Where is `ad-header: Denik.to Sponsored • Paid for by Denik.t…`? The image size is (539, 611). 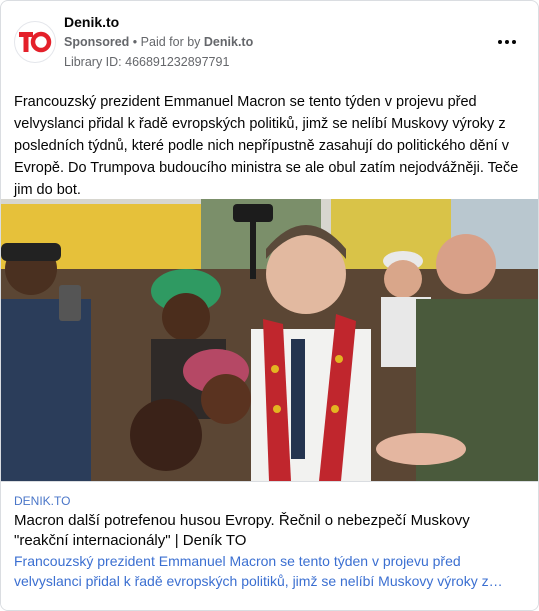
ad-header: Denik.to Sponsored • Paid for by Denik.t… is located at coordinates (269, 41).